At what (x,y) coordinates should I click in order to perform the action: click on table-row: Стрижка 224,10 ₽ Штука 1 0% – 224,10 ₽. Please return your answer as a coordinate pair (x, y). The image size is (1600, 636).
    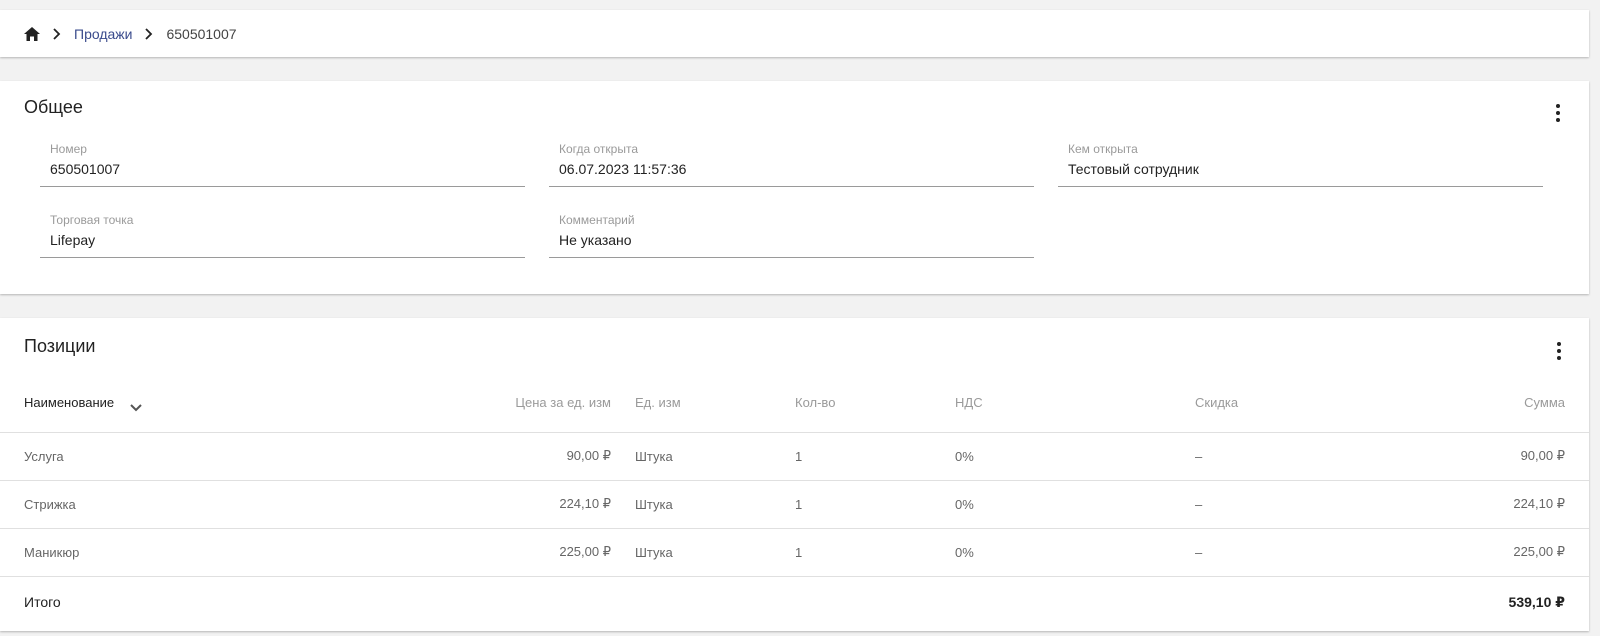
    Looking at the image, I should click on (794, 504).